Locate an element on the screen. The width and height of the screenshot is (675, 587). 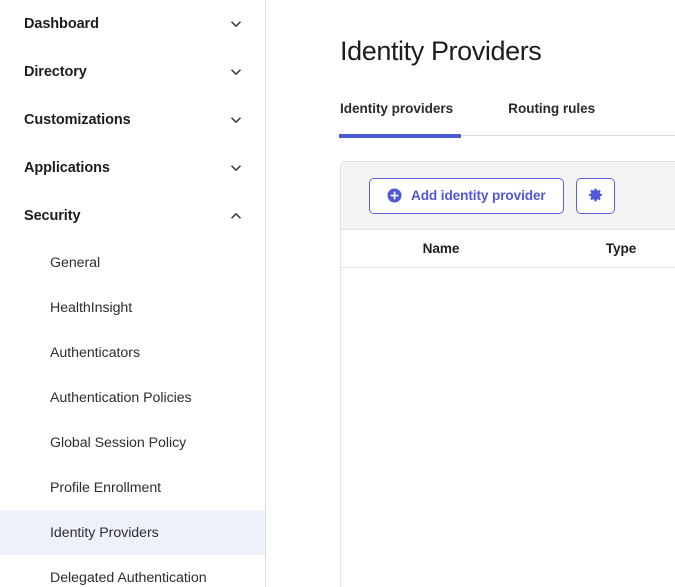
sidebar-group-label: Dashboard is located at coordinates (61, 24).